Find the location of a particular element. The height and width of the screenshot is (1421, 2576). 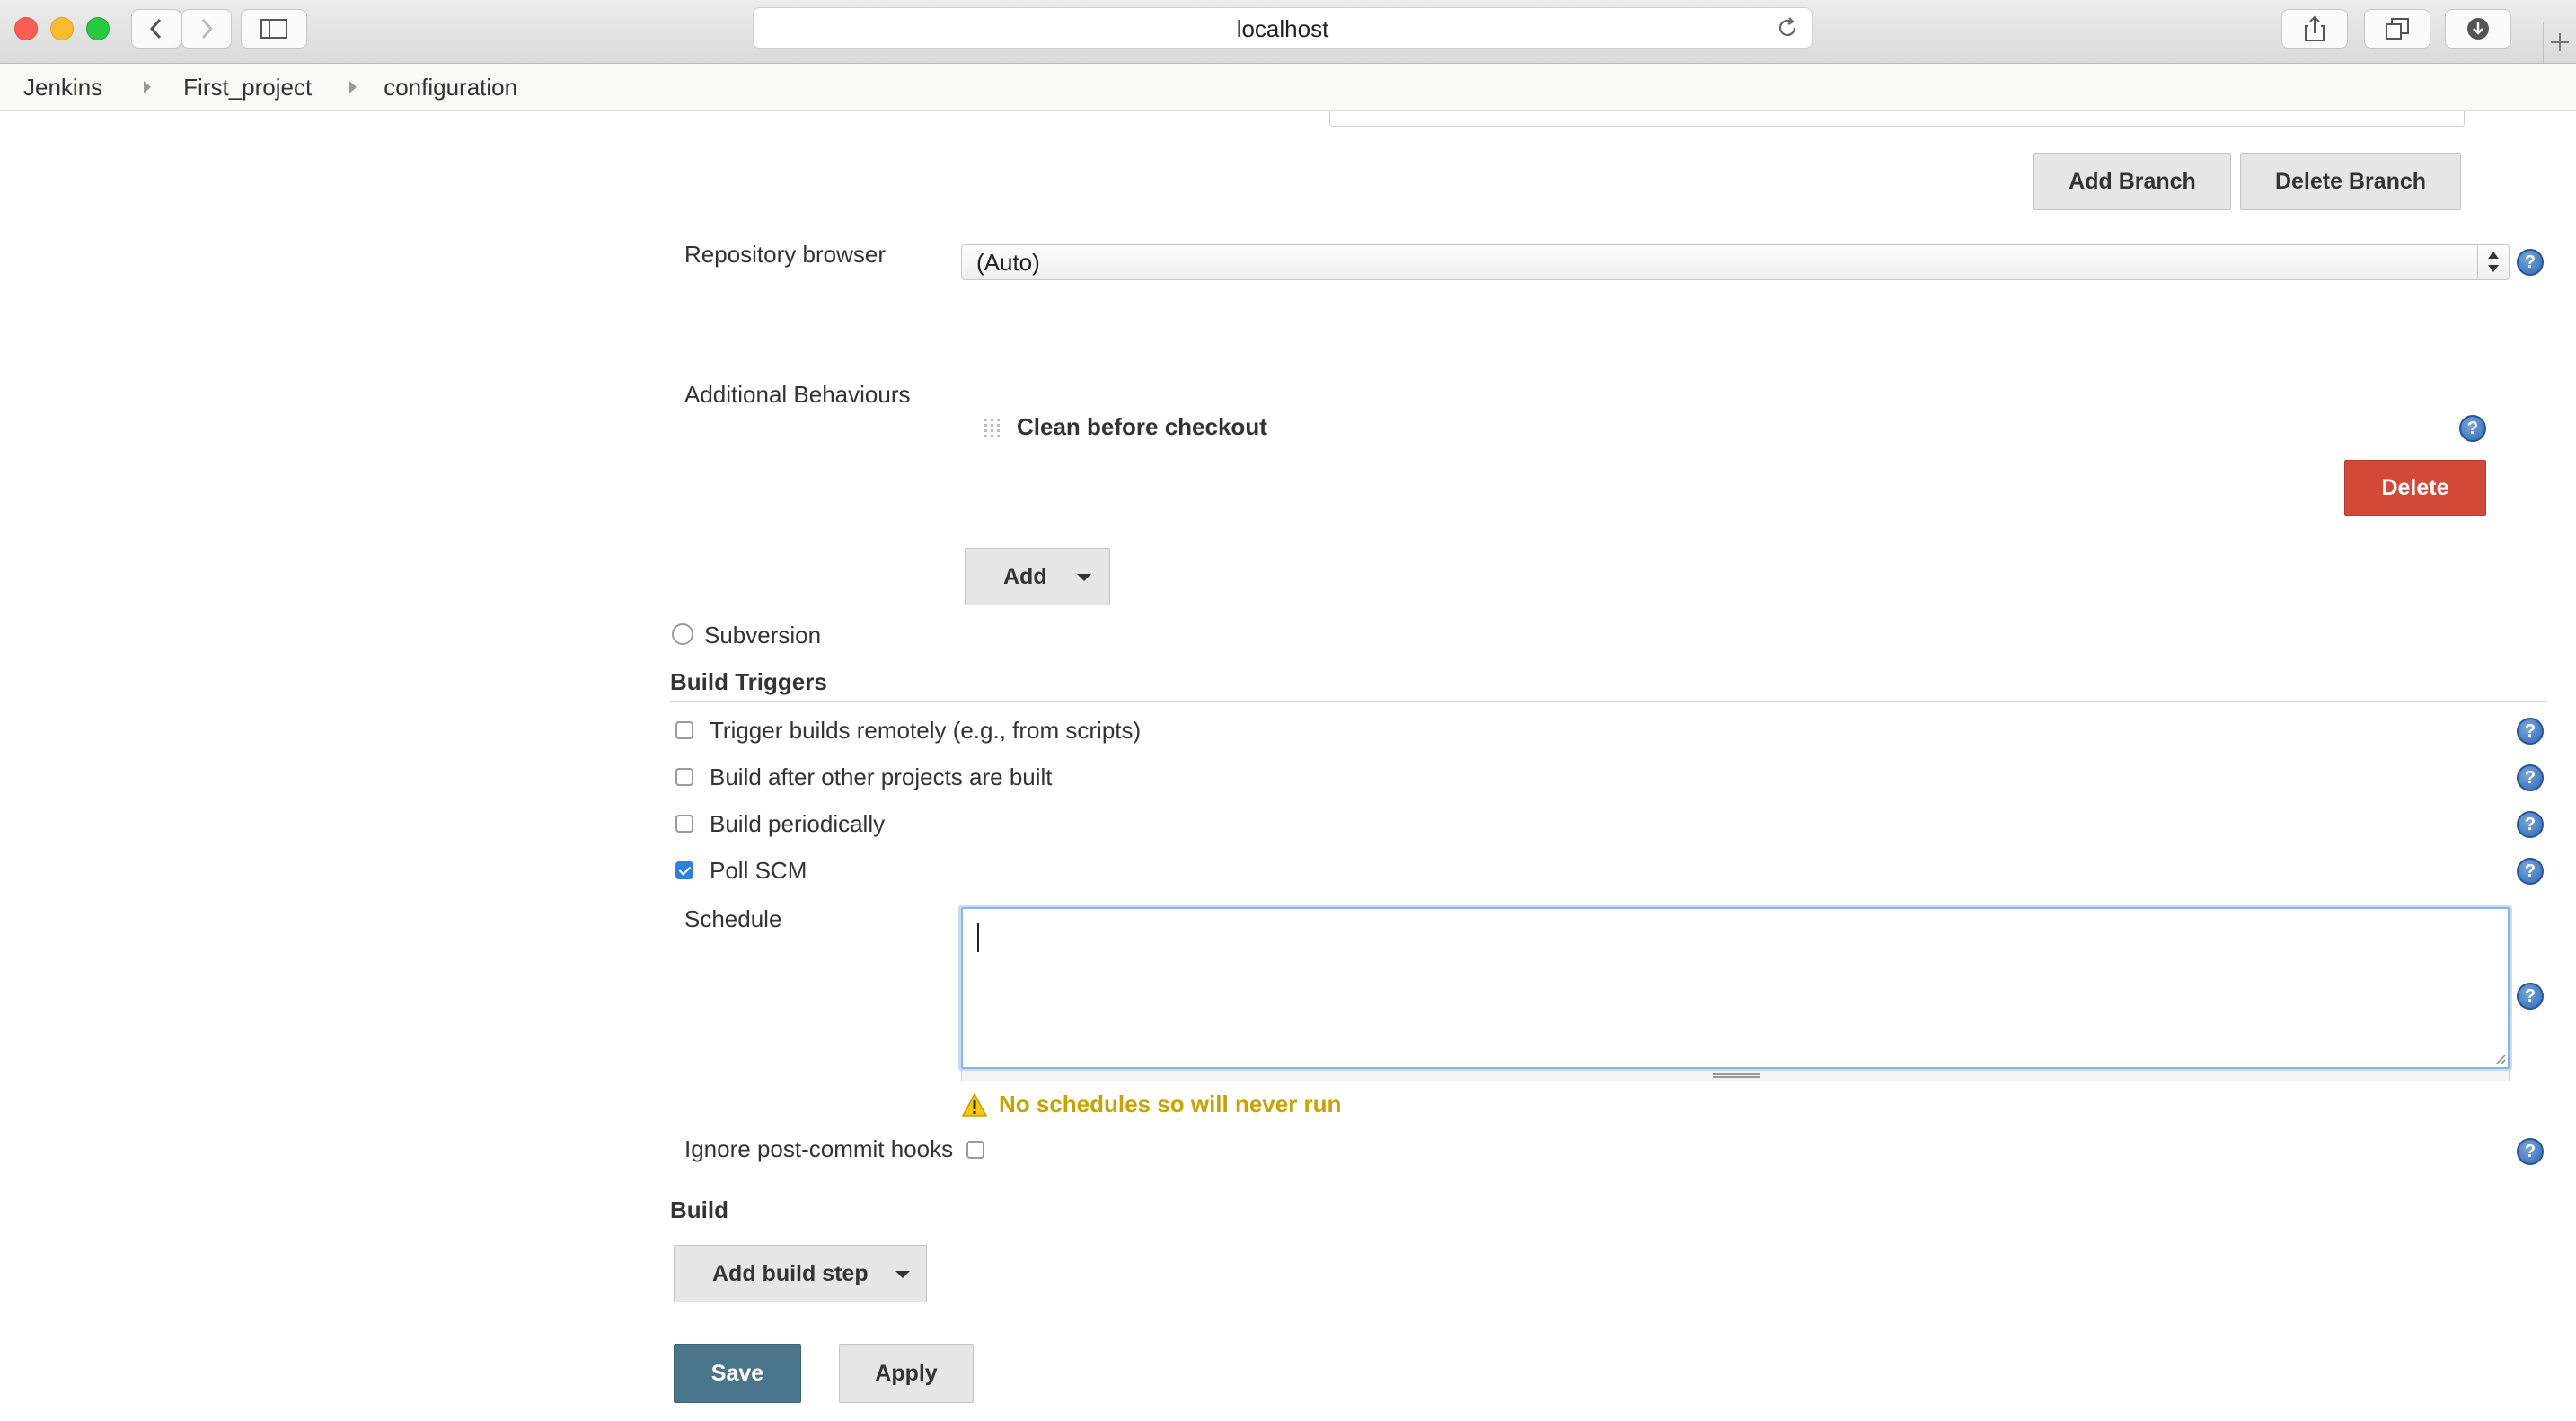

grip-icon is located at coordinates (1736, 1074).